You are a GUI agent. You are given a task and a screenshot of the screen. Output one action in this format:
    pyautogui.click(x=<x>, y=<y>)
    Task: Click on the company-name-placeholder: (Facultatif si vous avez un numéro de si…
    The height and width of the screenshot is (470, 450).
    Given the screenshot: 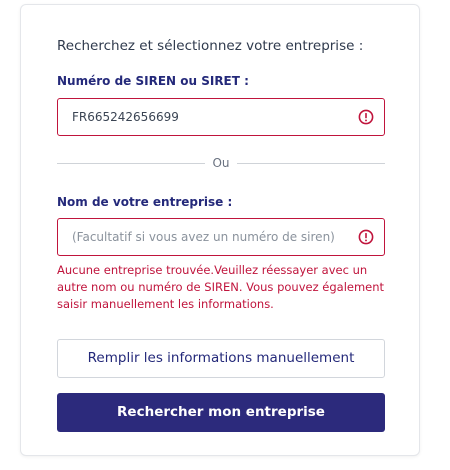 What is the action you would take?
    pyautogui.click(x=203, y=237)
    